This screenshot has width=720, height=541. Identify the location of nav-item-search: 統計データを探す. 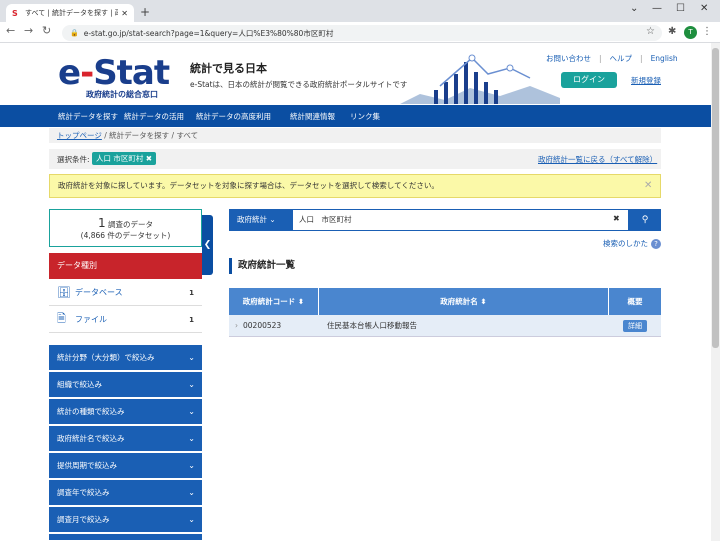
(88, 116).